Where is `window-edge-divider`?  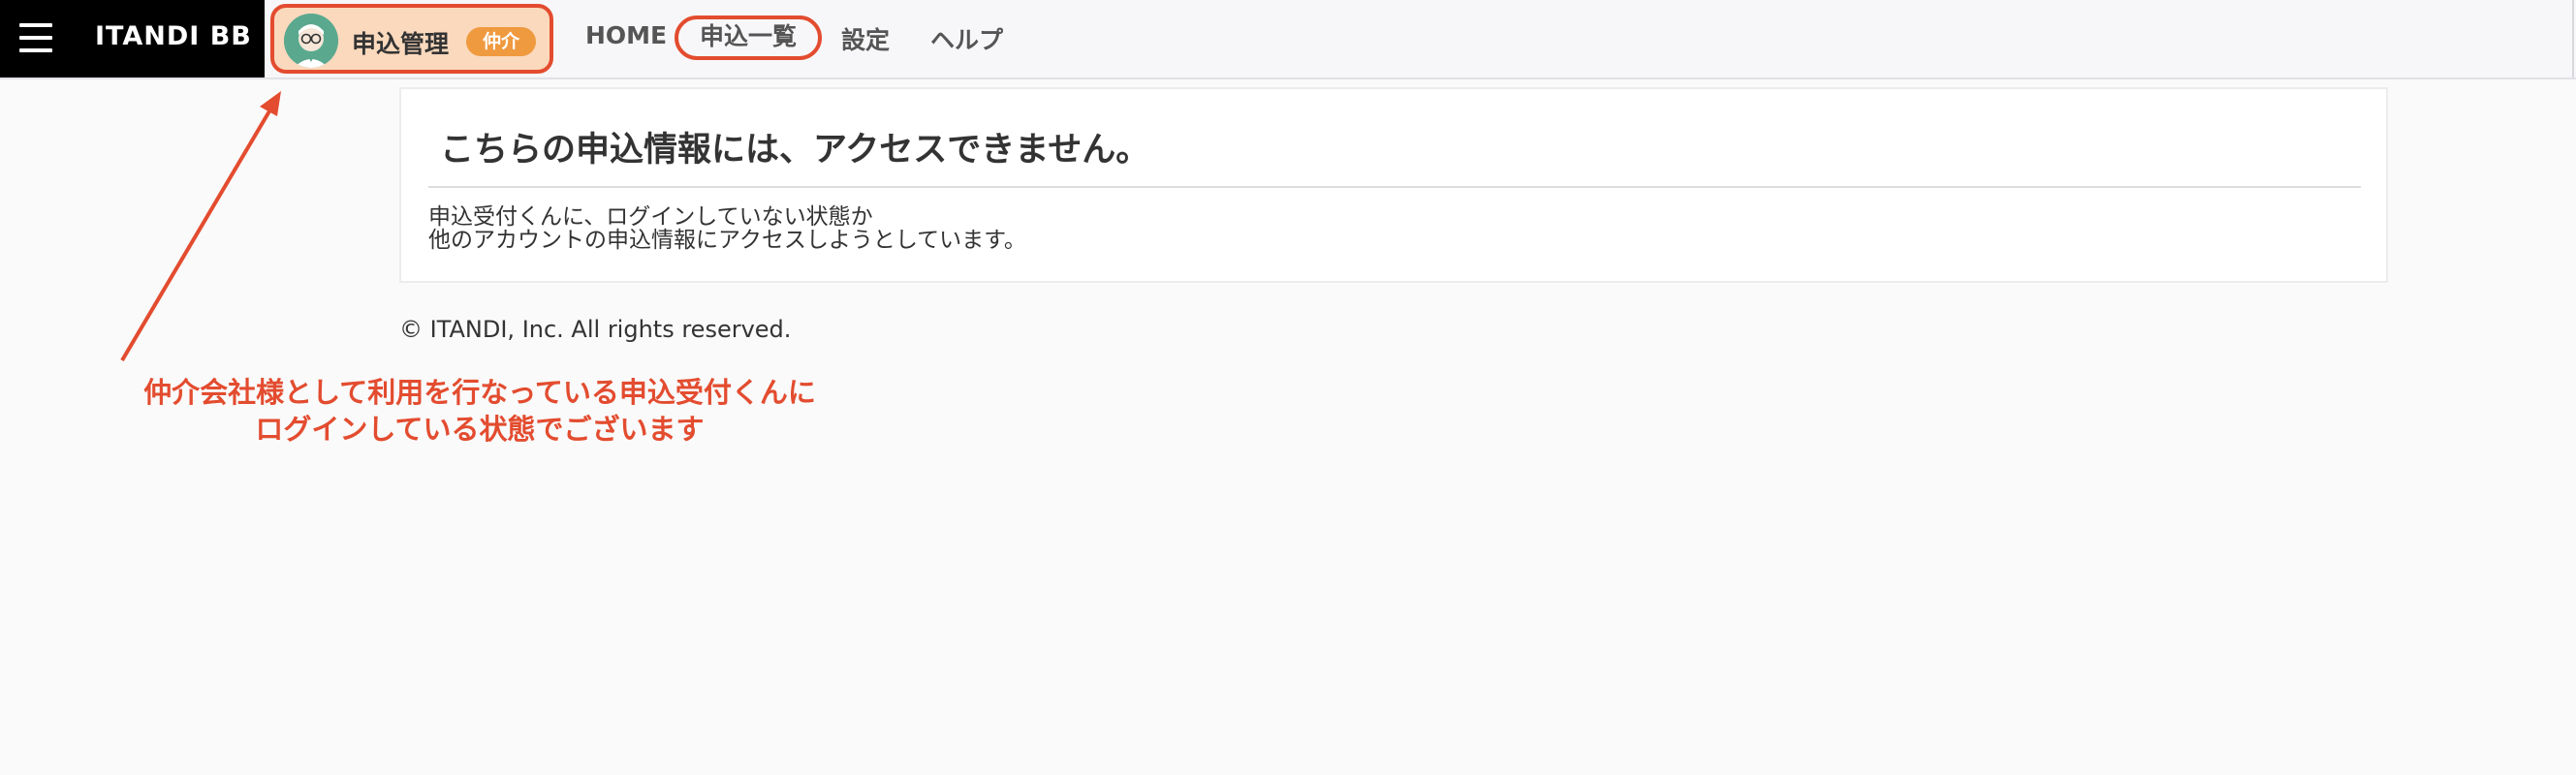
window-edge-divider is located at coordinates (2573, 39).